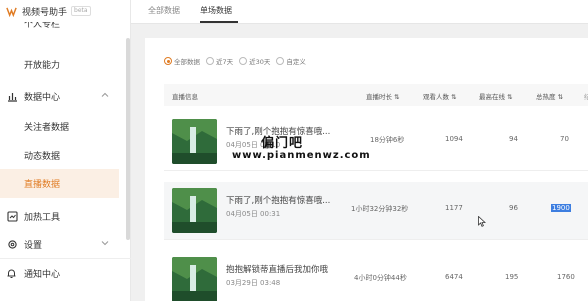  Describe the element at coordinates (128, 139) in the screenshot. I see `sidebar-scrollbar` at that location.